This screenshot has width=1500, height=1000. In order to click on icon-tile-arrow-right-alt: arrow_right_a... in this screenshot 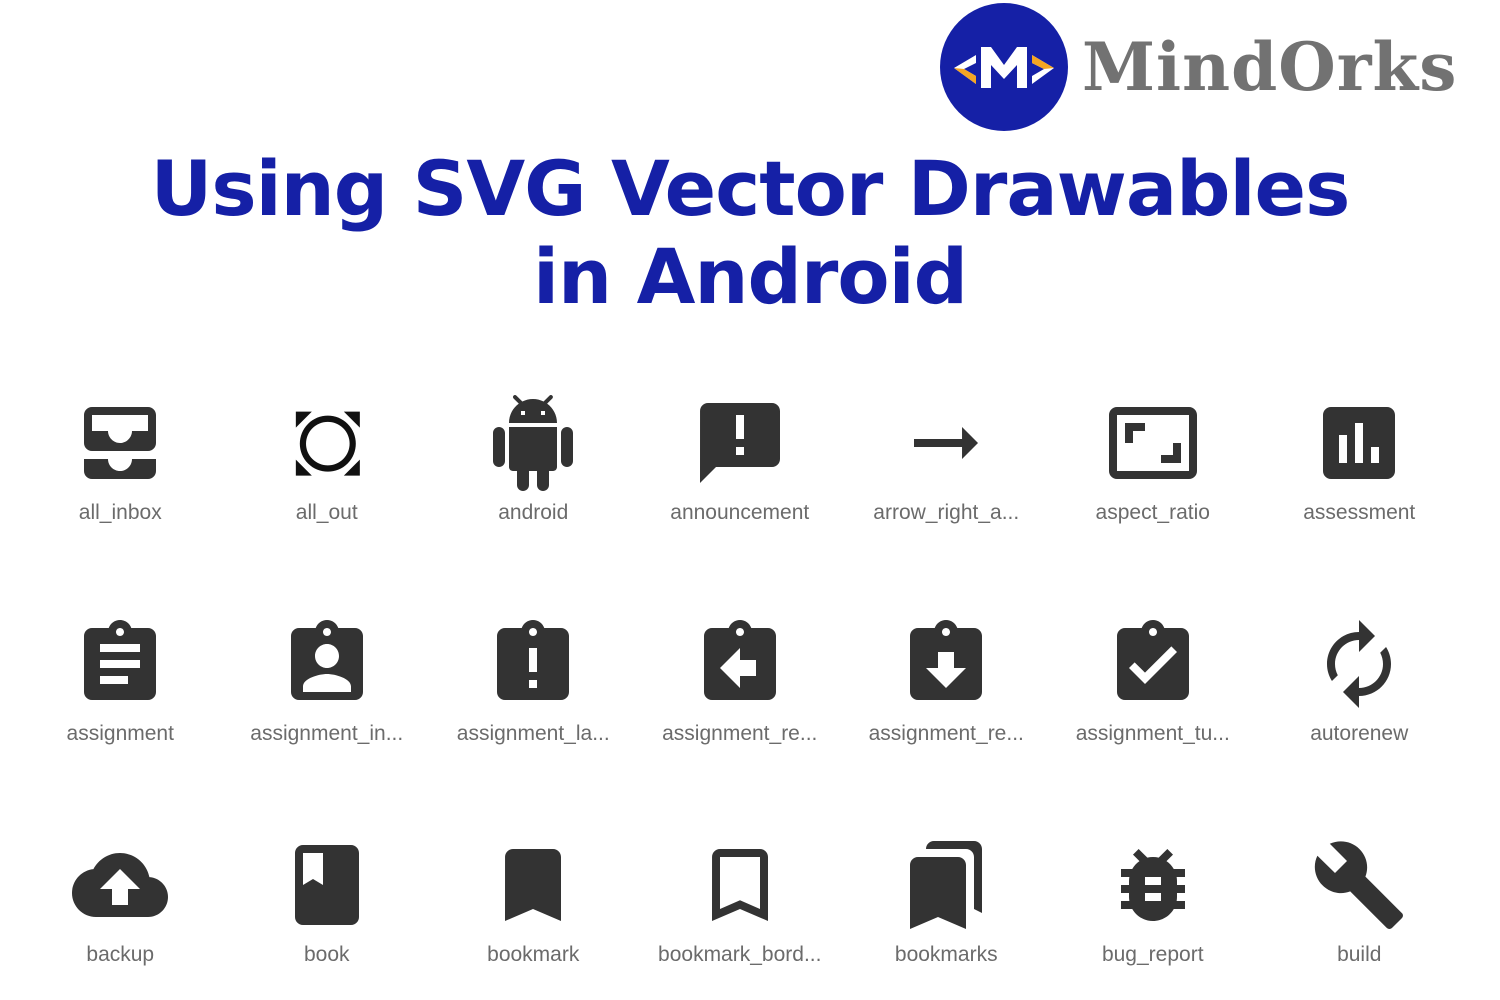, I will do `click(946, 470)`.